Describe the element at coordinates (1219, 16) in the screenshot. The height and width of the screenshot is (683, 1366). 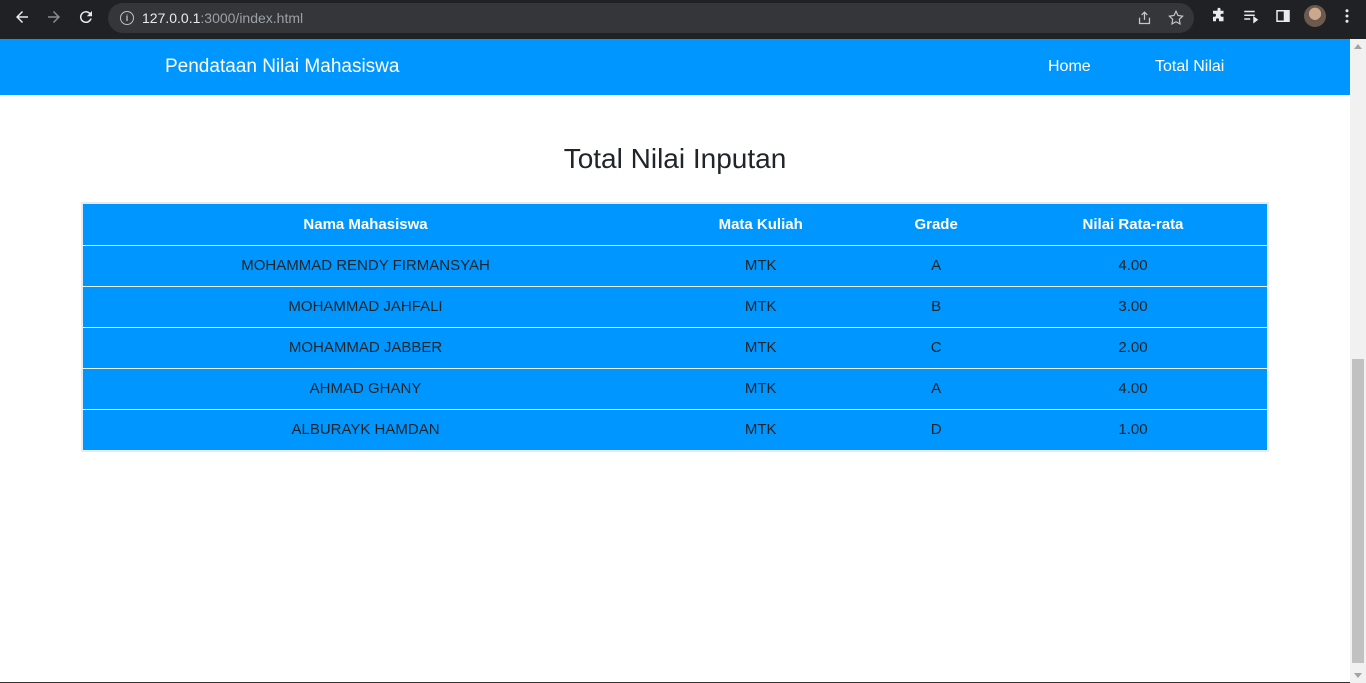
I see `puzzle-icon` at that location.